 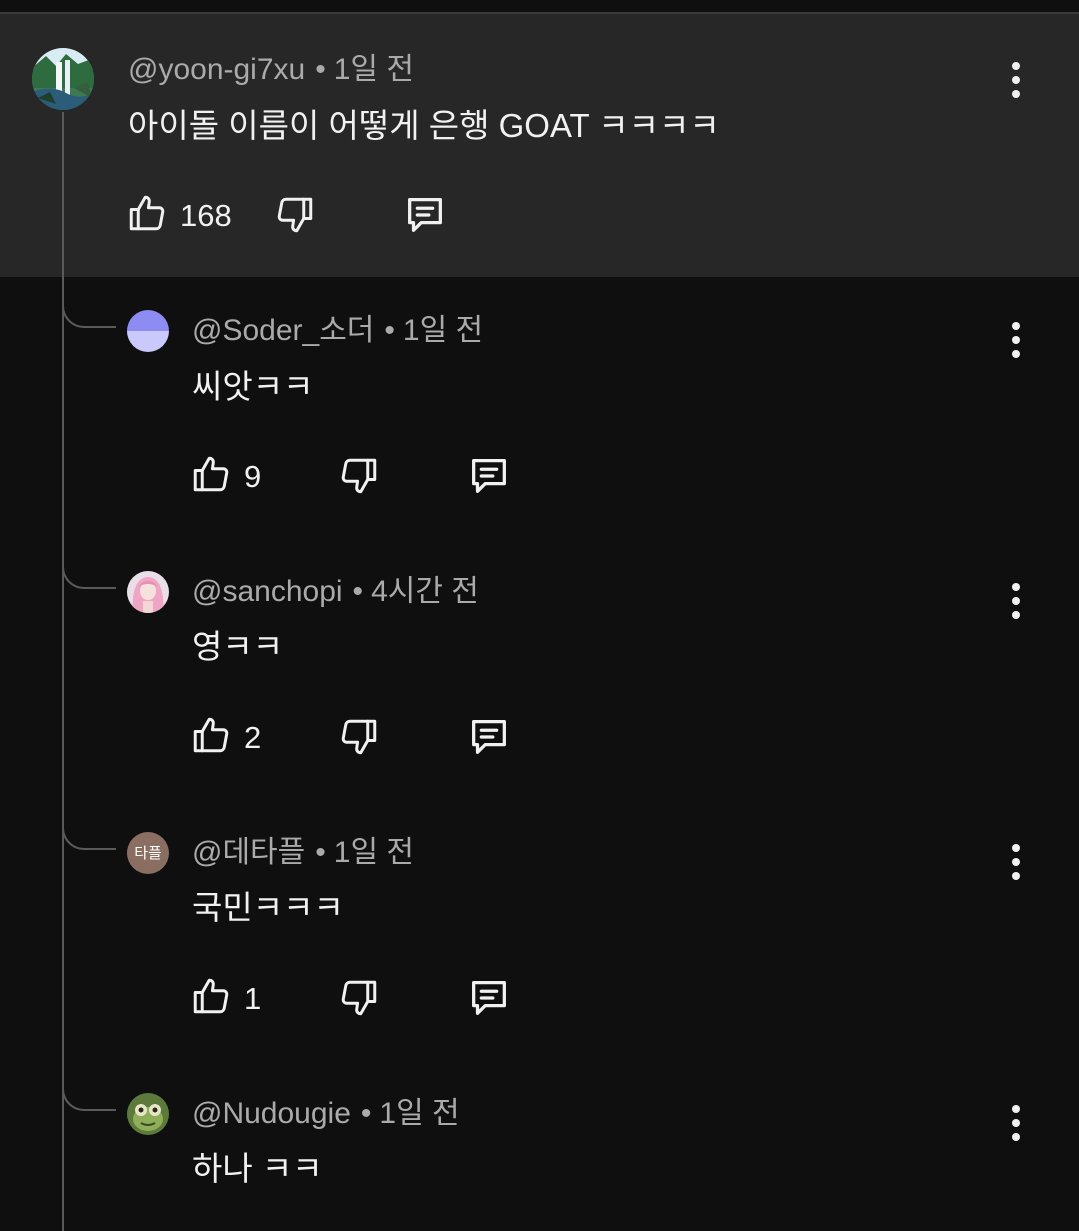 I want to click on green-frog-avatar, so click(x=148, y=1114).